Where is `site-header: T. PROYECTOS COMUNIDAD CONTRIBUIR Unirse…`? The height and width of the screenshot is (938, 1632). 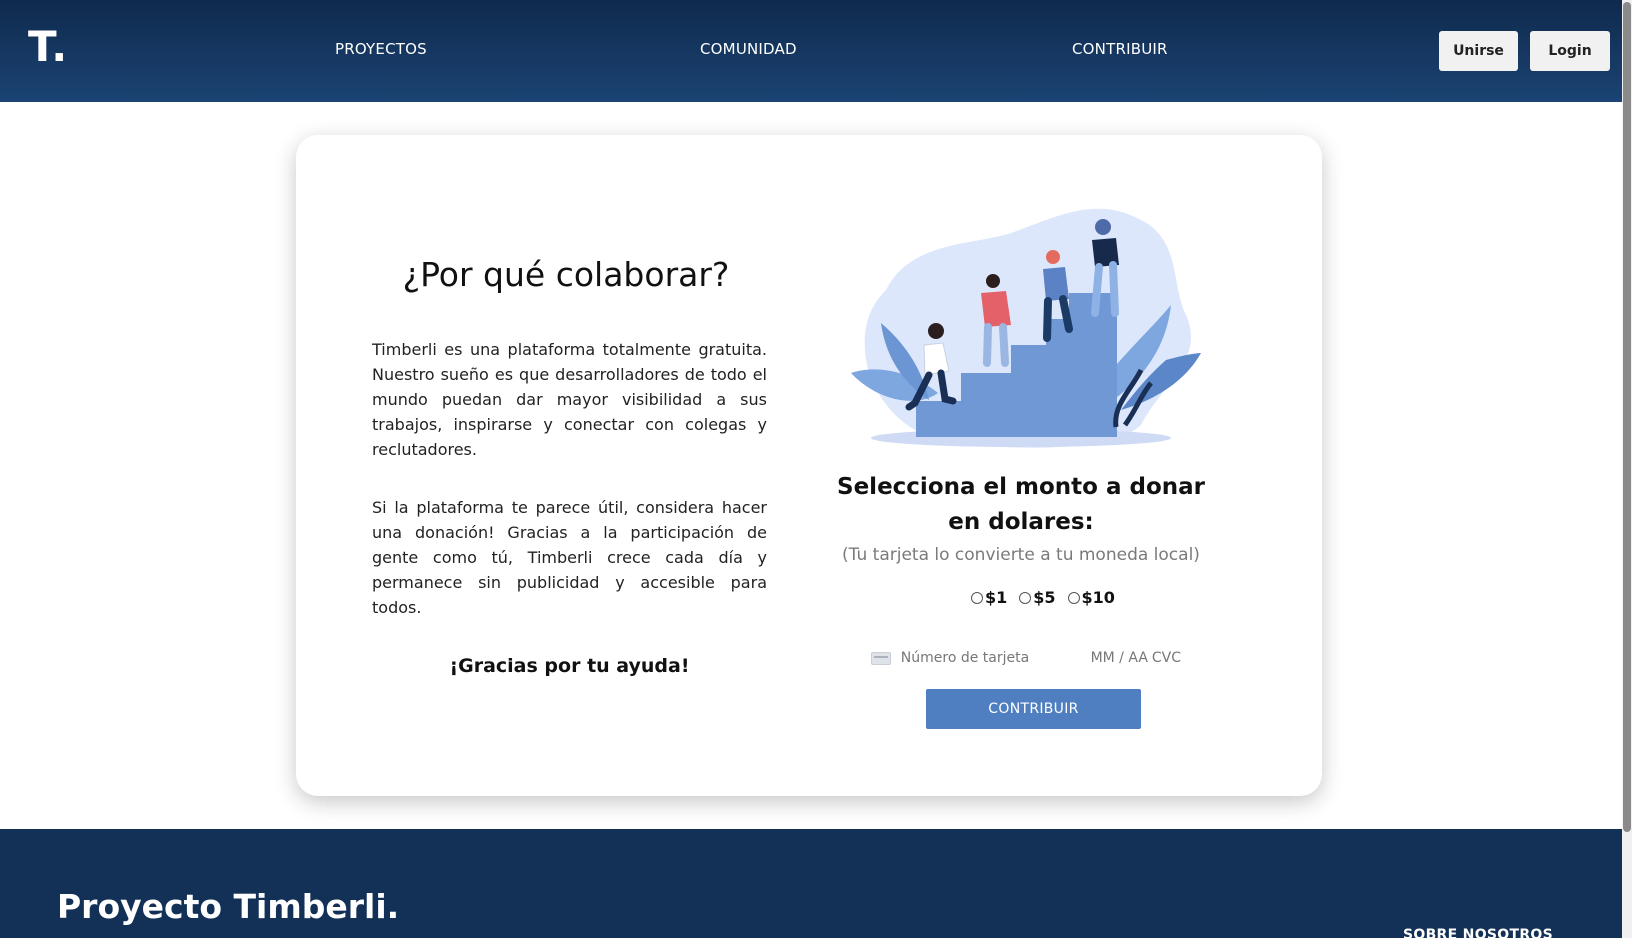
site-header: T. PROYECTOS COMUNIDAD CONTRIBUIR Unirse… is located at coordinates (811, 51).